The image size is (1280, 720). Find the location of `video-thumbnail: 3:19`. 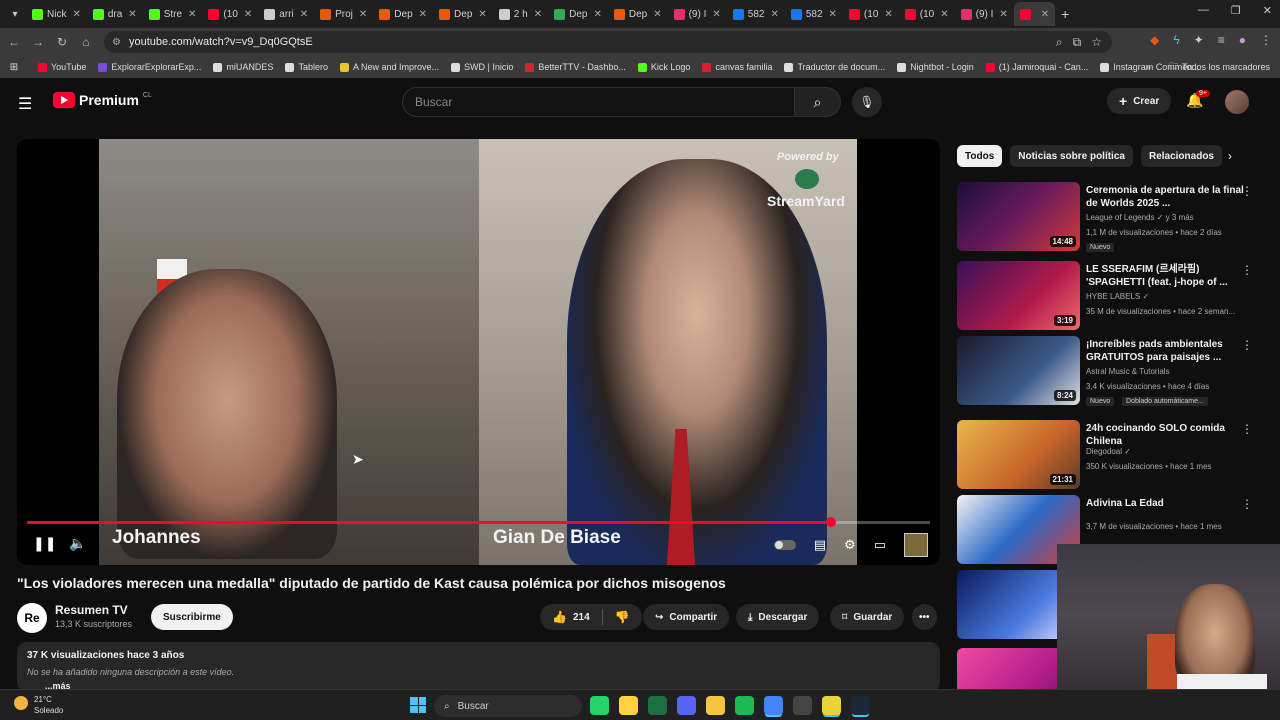

video-thumbnail: 3:19 is located at coordinates (1018, 295).